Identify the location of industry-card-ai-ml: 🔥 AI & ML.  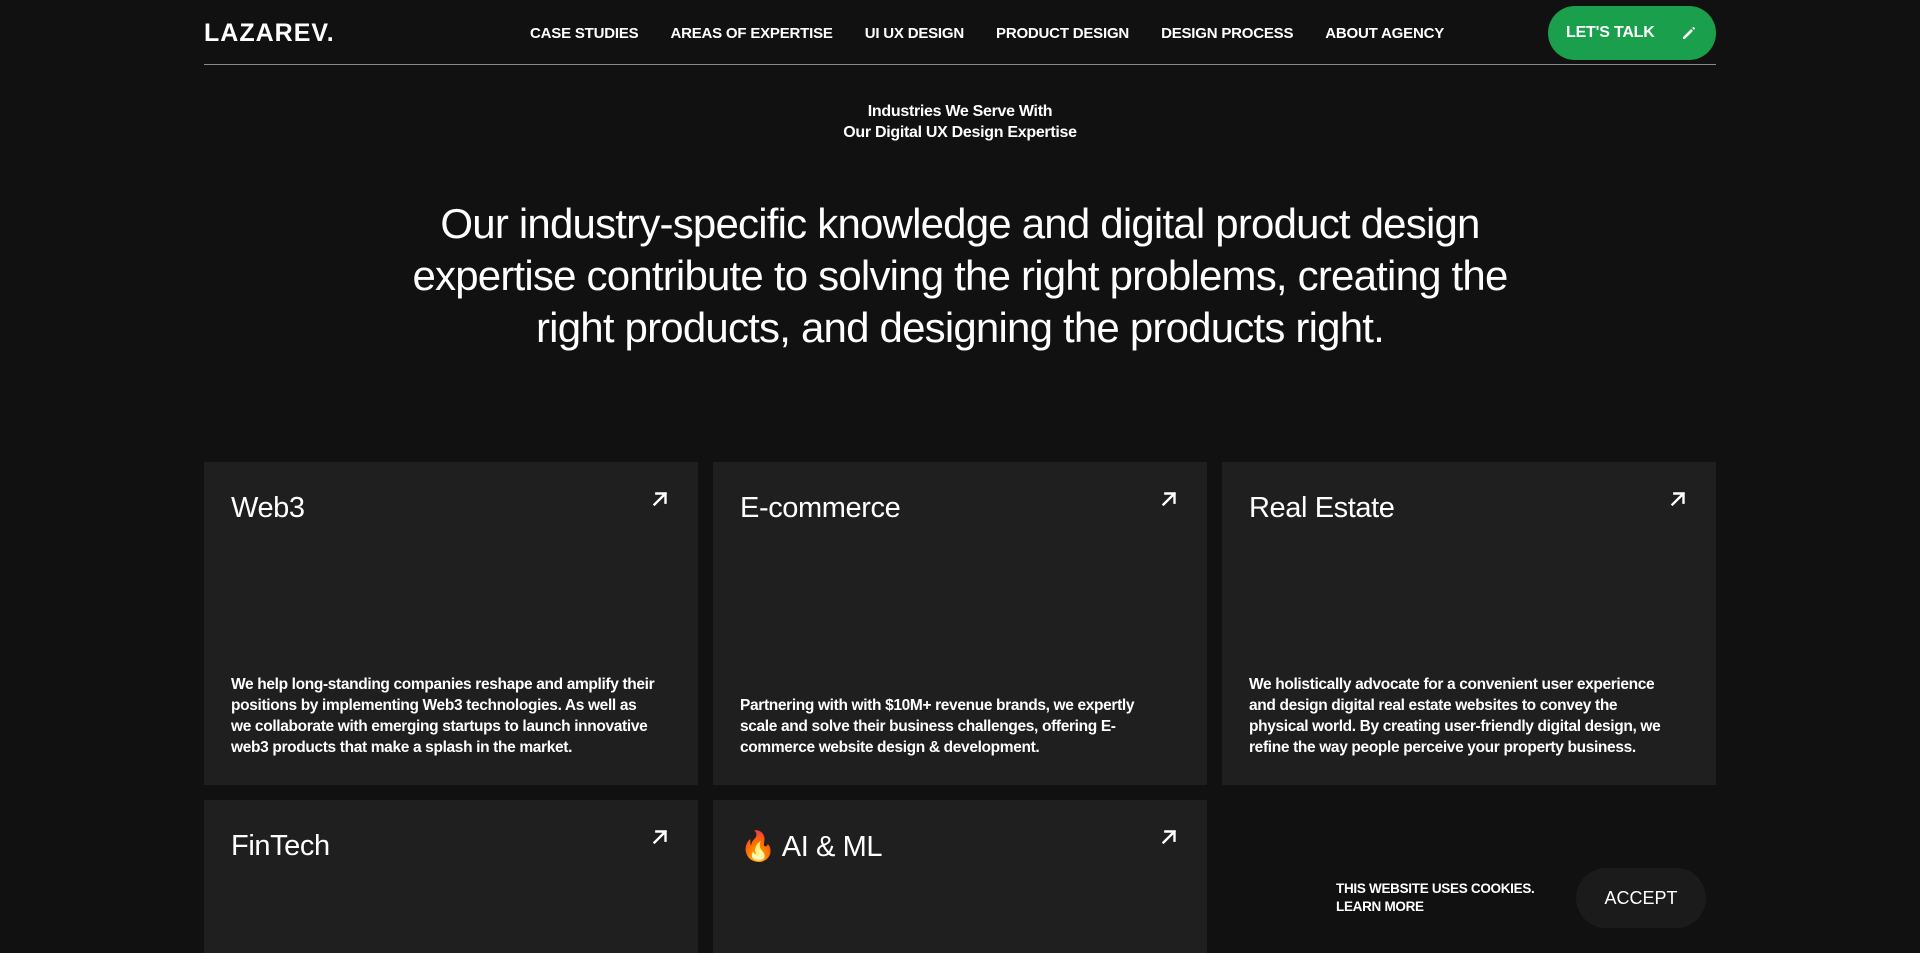
(960, 876).